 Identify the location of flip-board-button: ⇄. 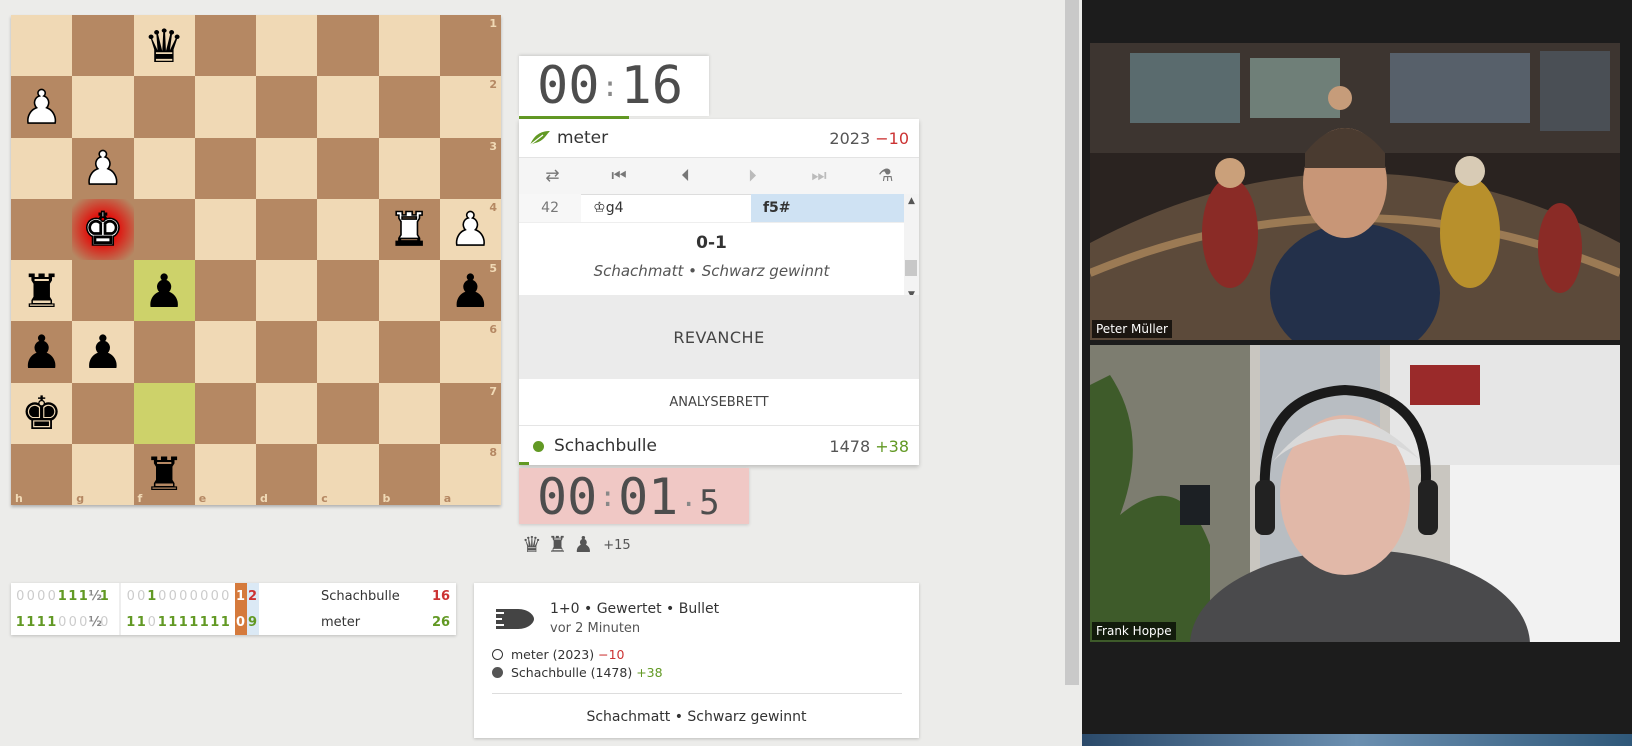
(552, 176).